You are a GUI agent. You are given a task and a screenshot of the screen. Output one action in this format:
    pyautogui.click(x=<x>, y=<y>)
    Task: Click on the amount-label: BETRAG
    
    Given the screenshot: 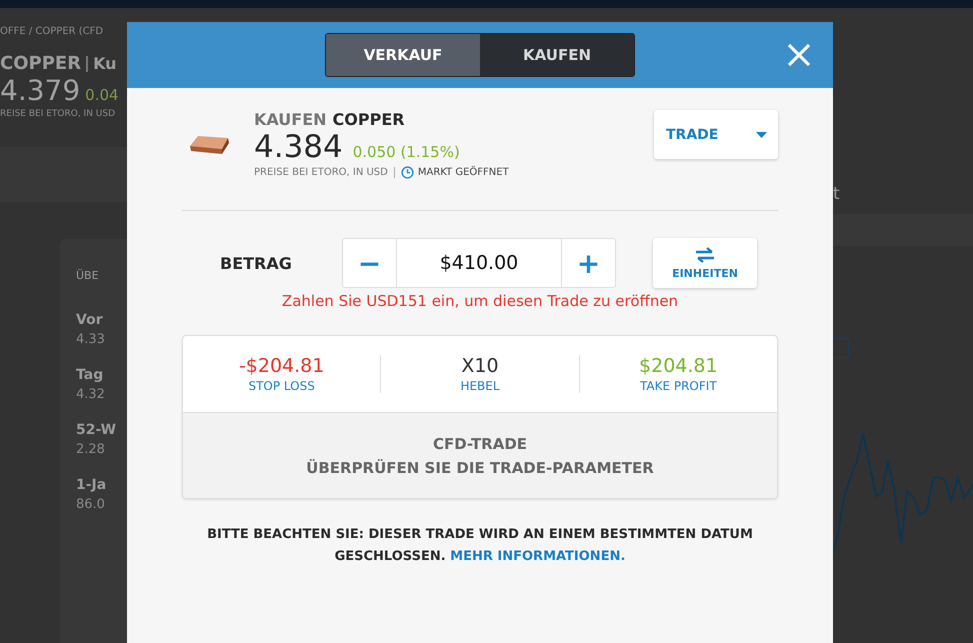 What is the action you would take?
    pyautogui.click(x=256, y=263)
    